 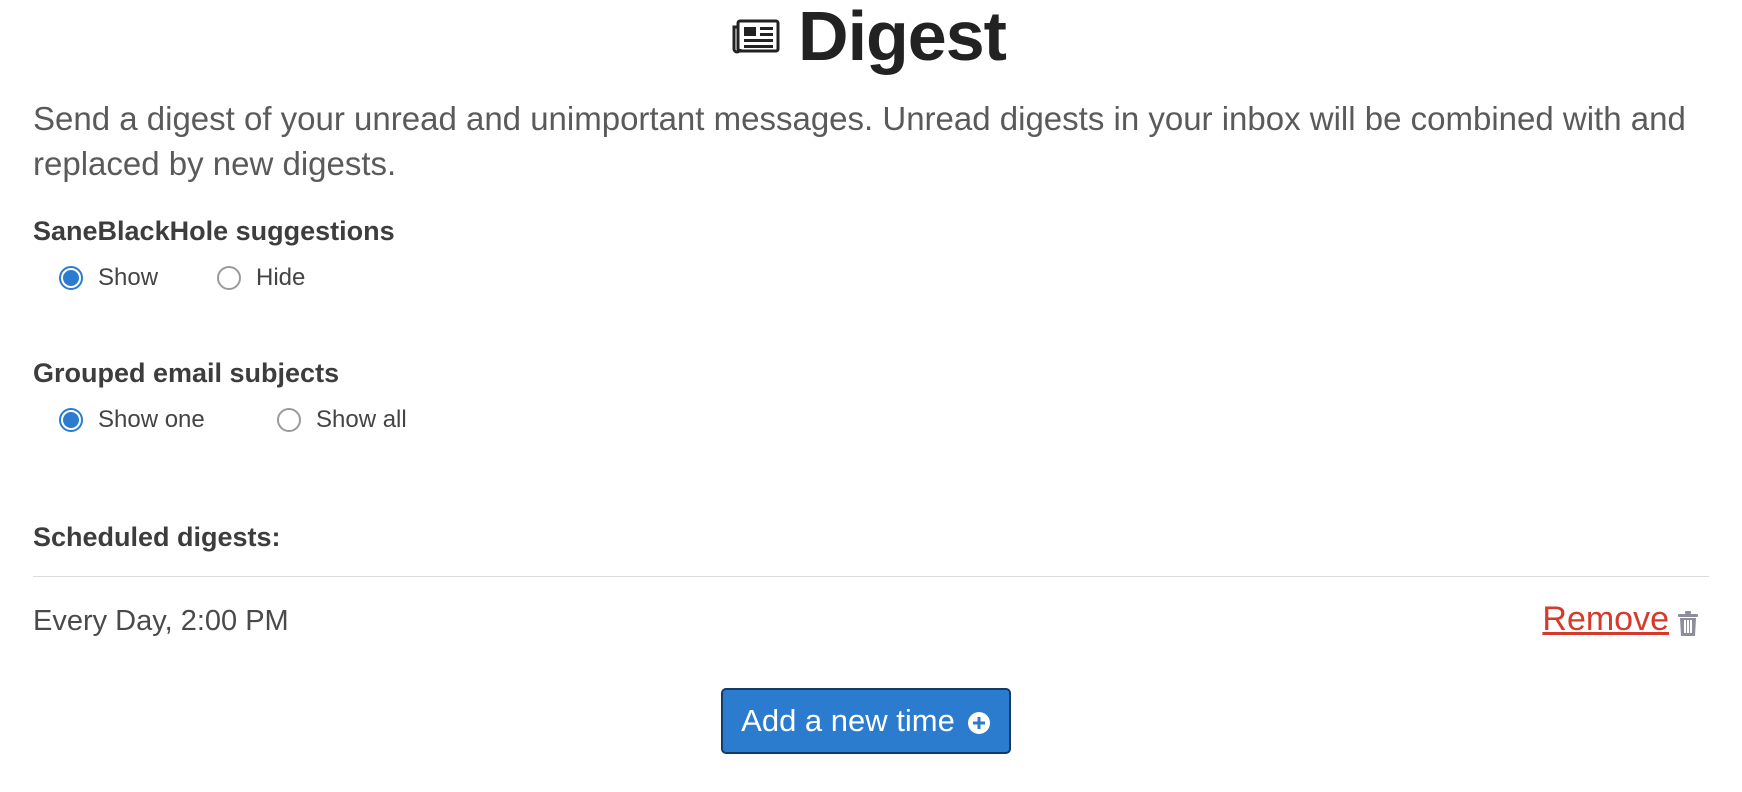 I want to click on newspaper-icon, so click(x=756, y=36).